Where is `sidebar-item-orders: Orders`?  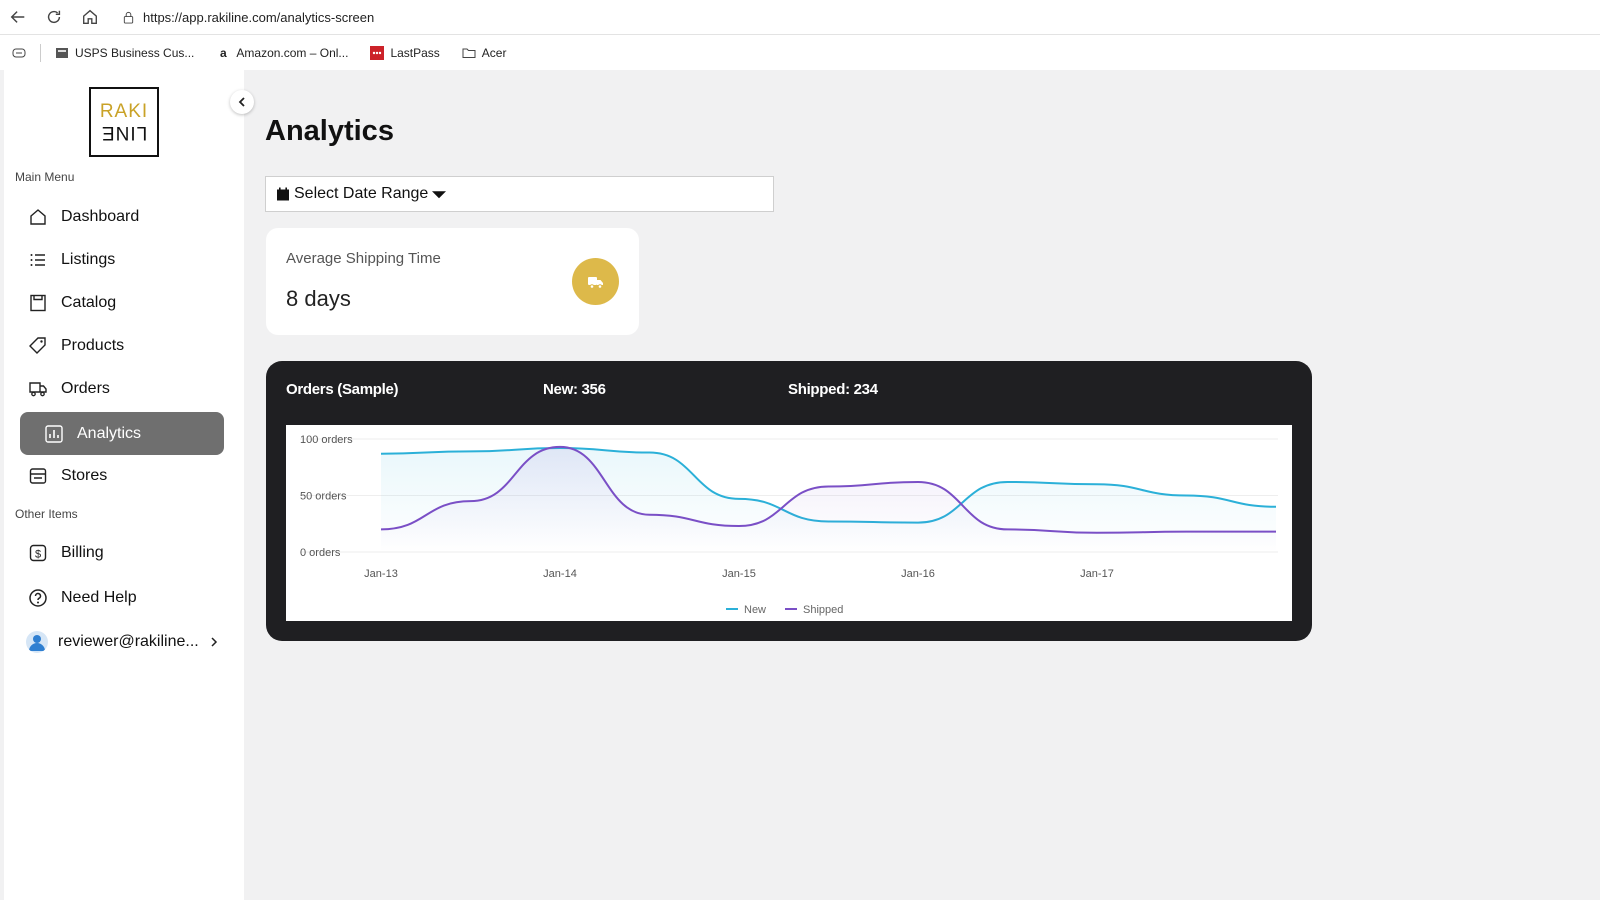 sidebar-item-orders: Orders is located at coordinates (122, 389).